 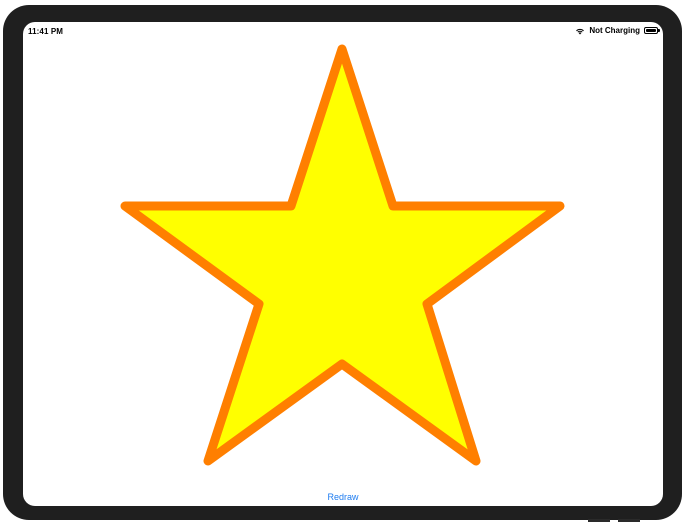 What do you see at coordinates (629, 520) in the screenshot?
I see `corner-mark-right` at bounding box center [629, 520].